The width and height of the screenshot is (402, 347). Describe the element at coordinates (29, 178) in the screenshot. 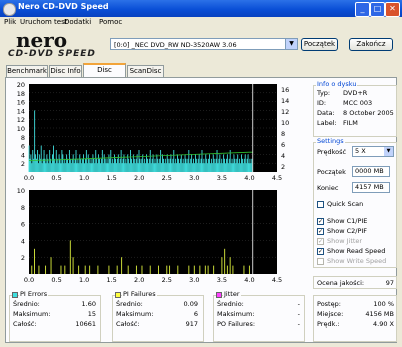

I see `x-tick-label: 0.0` at that location.